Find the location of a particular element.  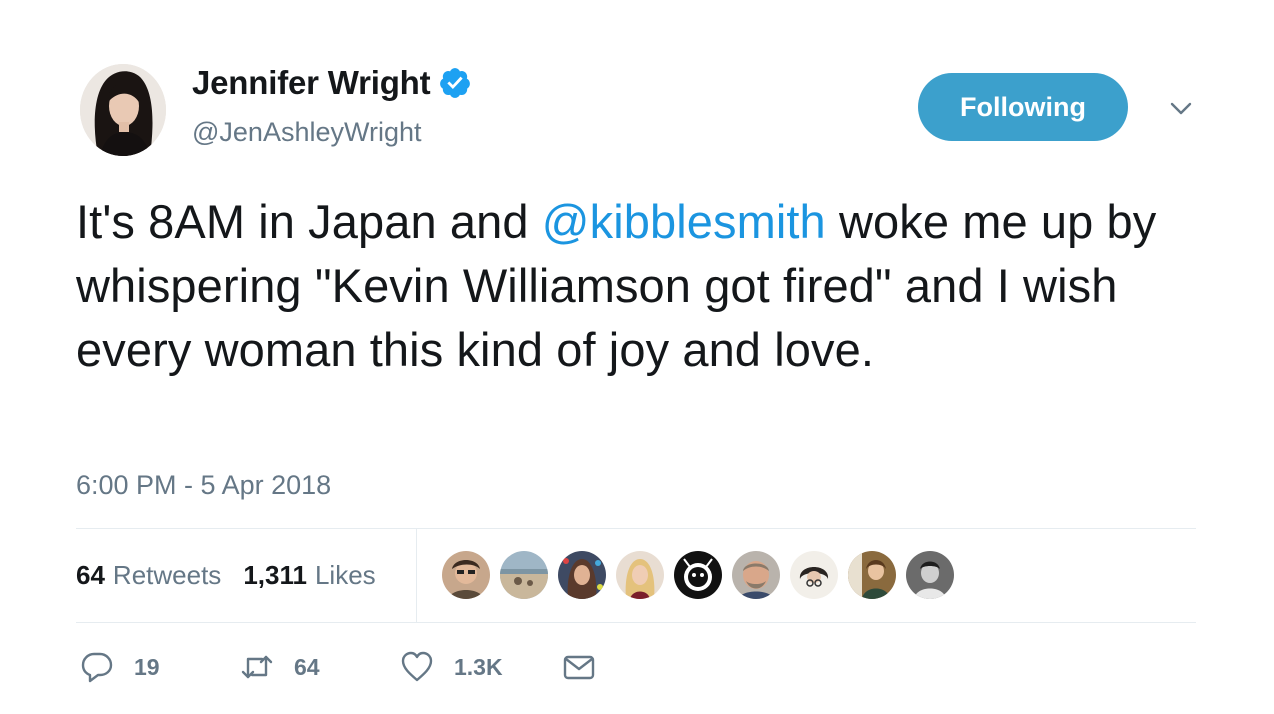

reply-button: 19 is located at coordinates (160, 667).